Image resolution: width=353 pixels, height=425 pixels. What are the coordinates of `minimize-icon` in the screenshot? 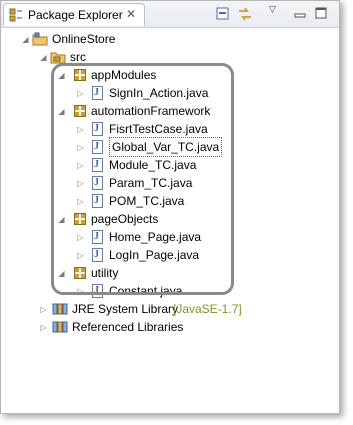 It's located at (300, 14).